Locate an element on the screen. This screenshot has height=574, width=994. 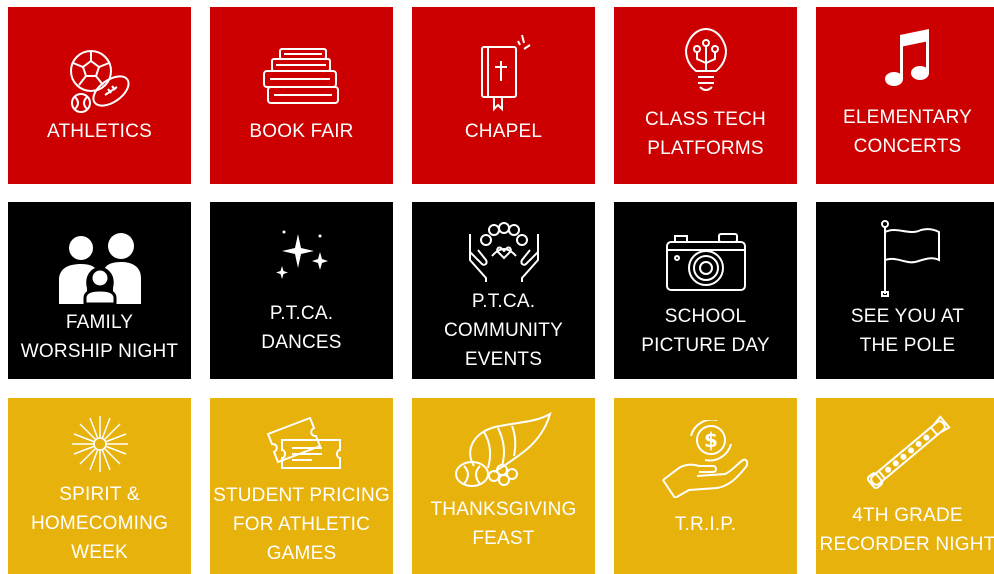
tile-chapel: CHAPEL is located at coordinates (503, 95).